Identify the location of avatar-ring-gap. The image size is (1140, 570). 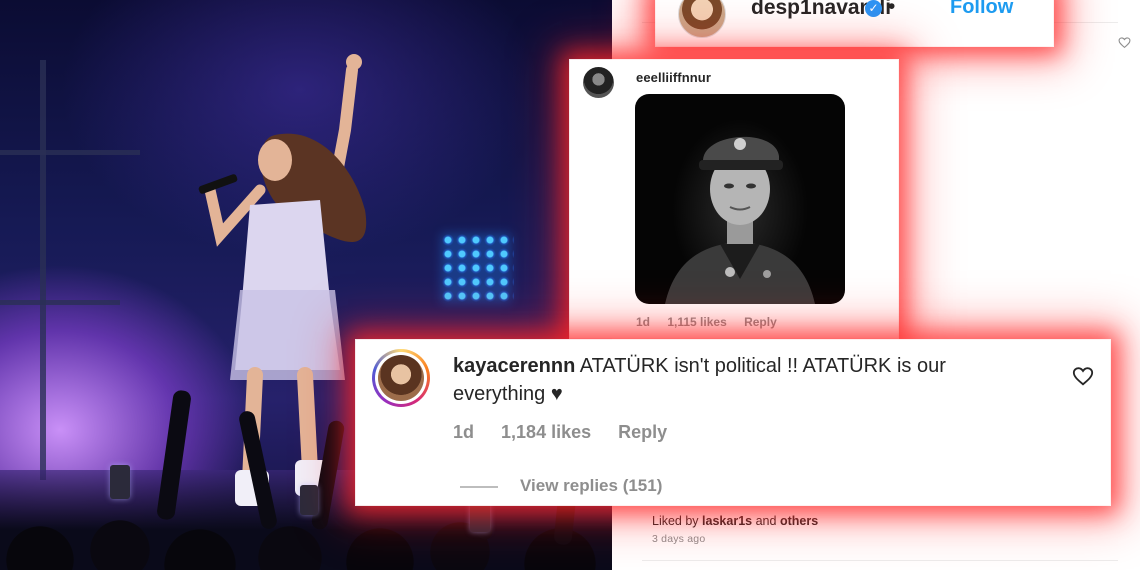
(401, 378).